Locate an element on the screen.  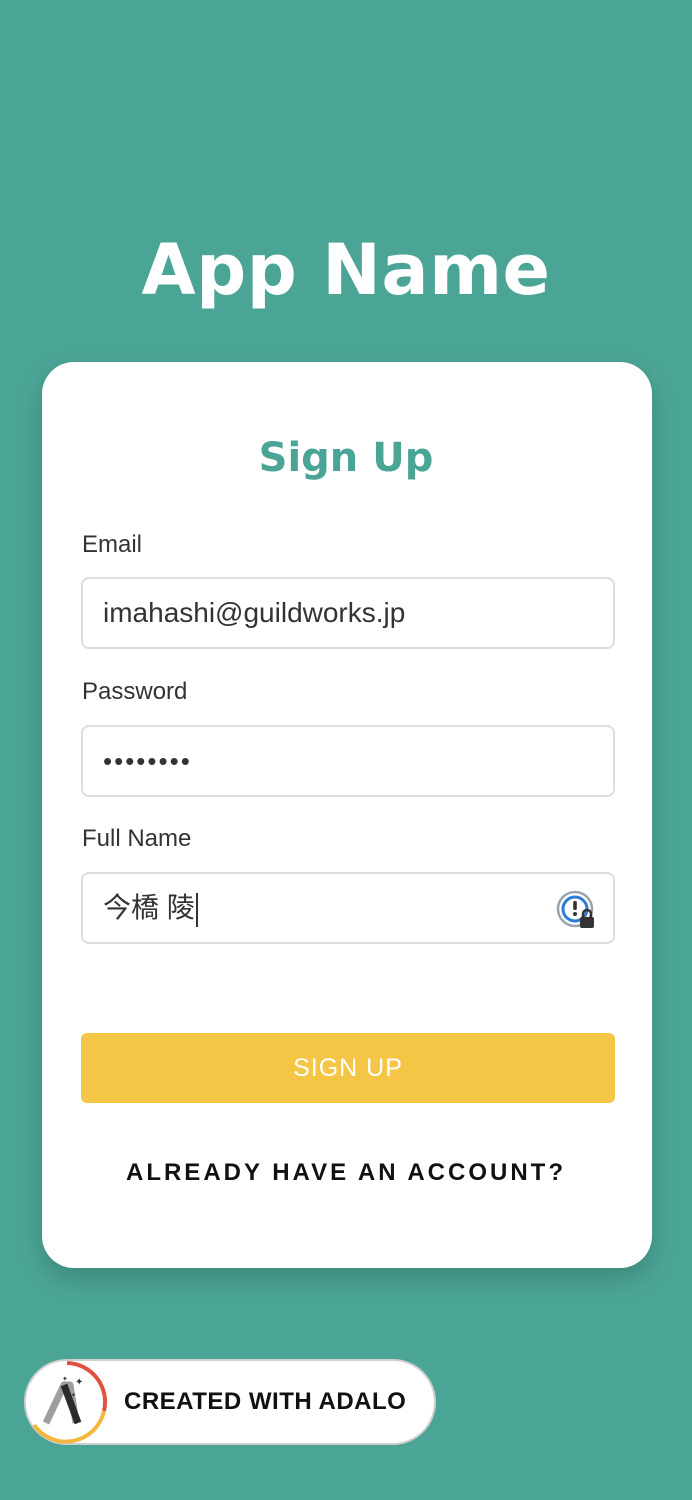
full-name-label: Full Name is located at coordinates (137, 838).